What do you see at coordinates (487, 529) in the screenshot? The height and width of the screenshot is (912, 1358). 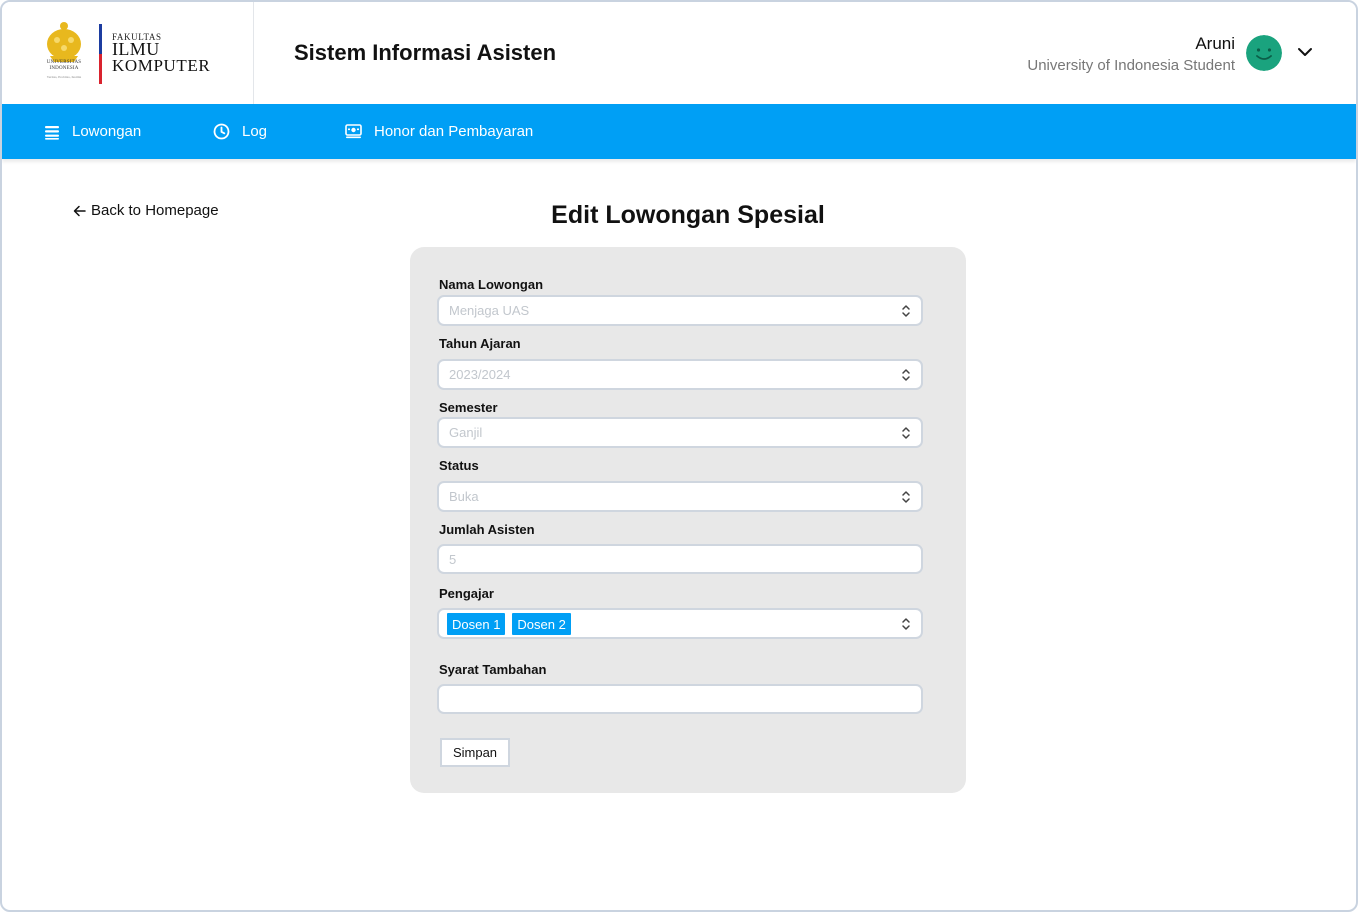 I see `field-label-jumlah-asisten: Jumlah Asisten` at bounding box center [487, 529].